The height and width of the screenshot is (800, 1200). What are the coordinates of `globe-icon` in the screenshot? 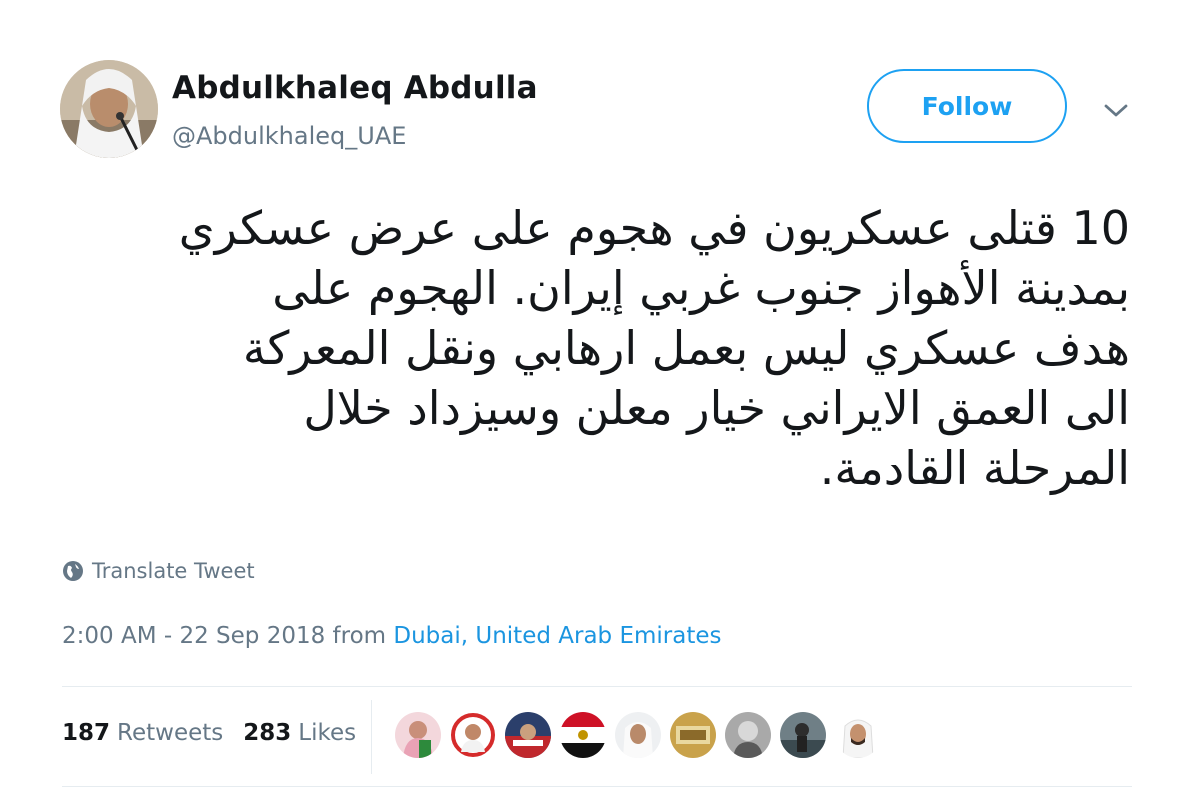 It's located at (73, 571).